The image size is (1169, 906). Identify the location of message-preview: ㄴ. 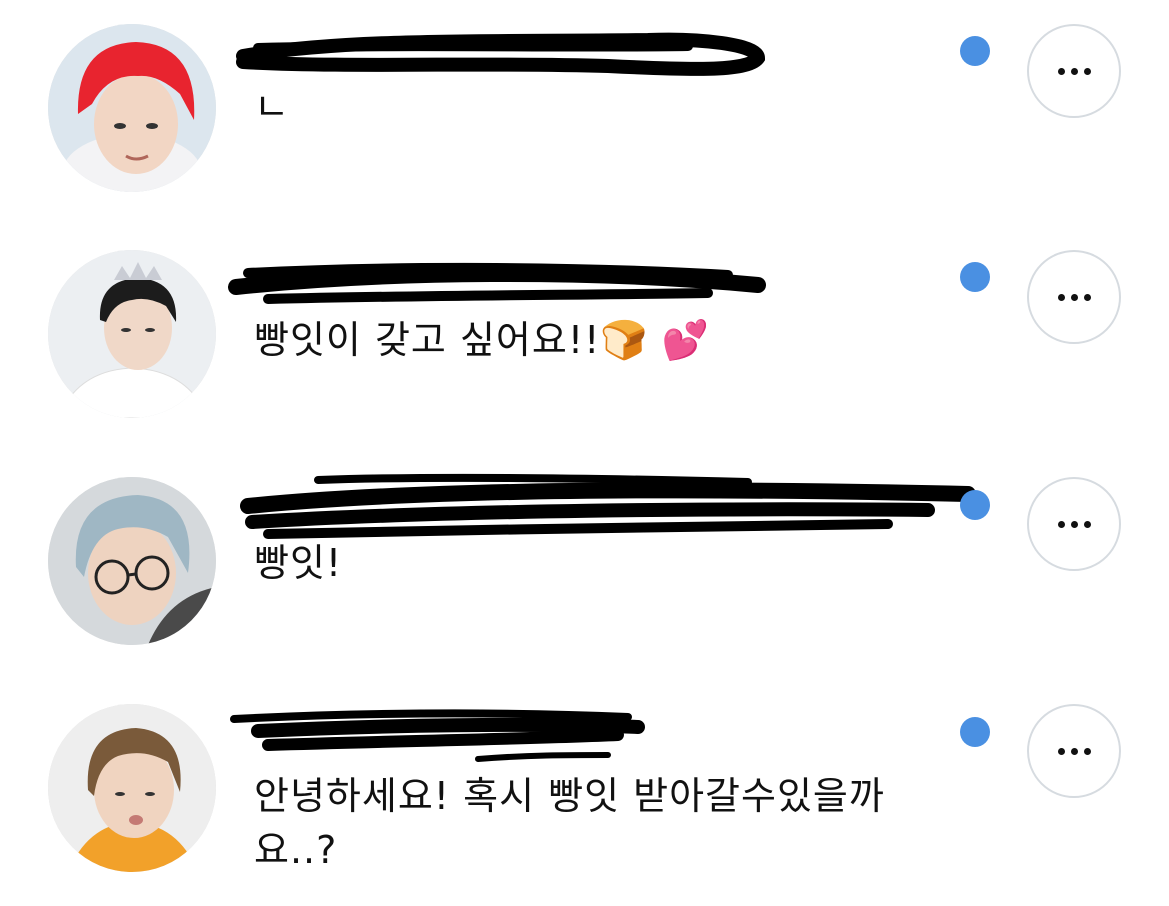
(272, 107).